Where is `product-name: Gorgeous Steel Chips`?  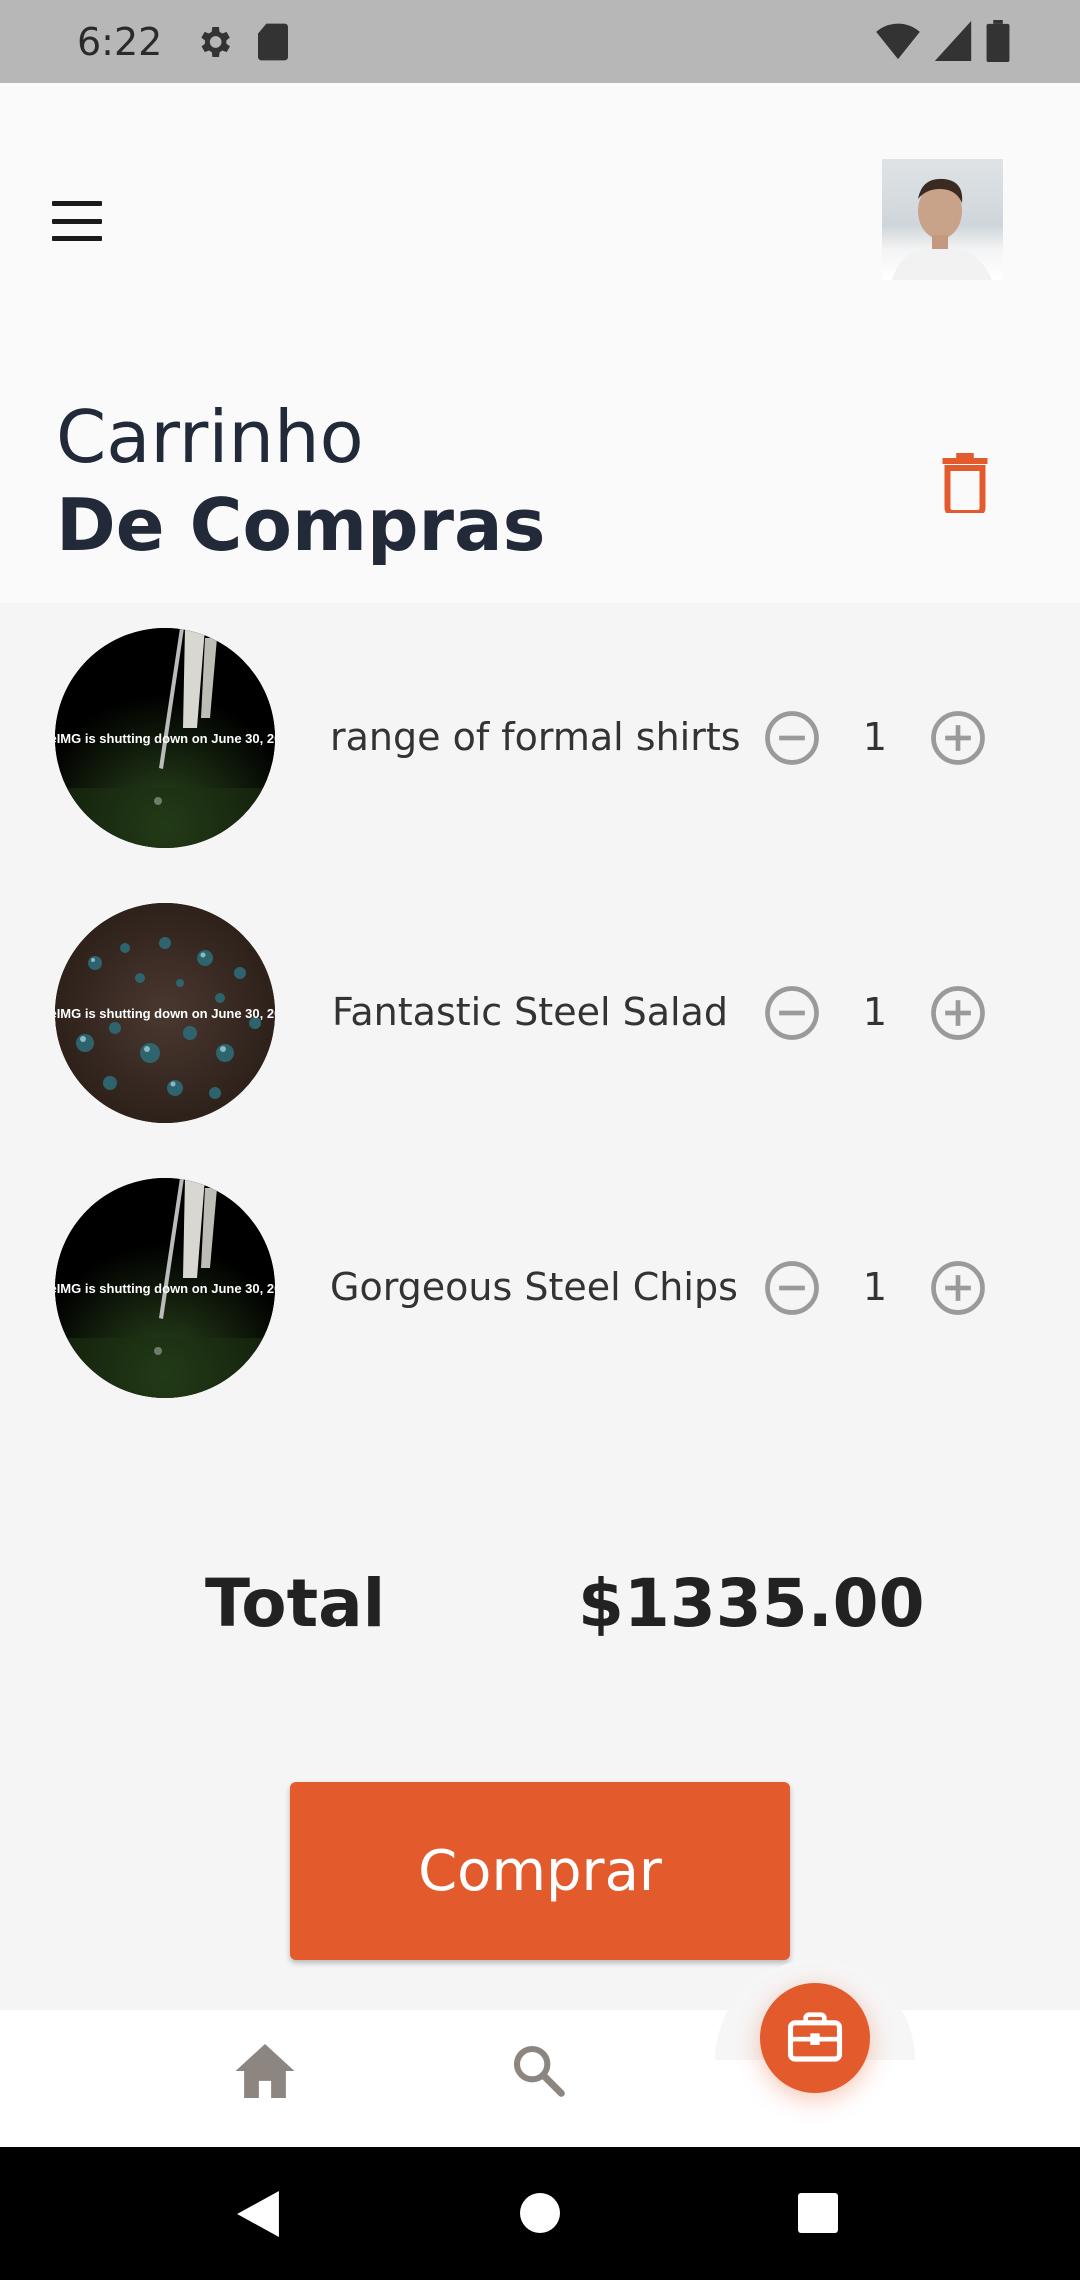 product-name: Gorgeous Steel Chips is located at coordinates (534, 1287).